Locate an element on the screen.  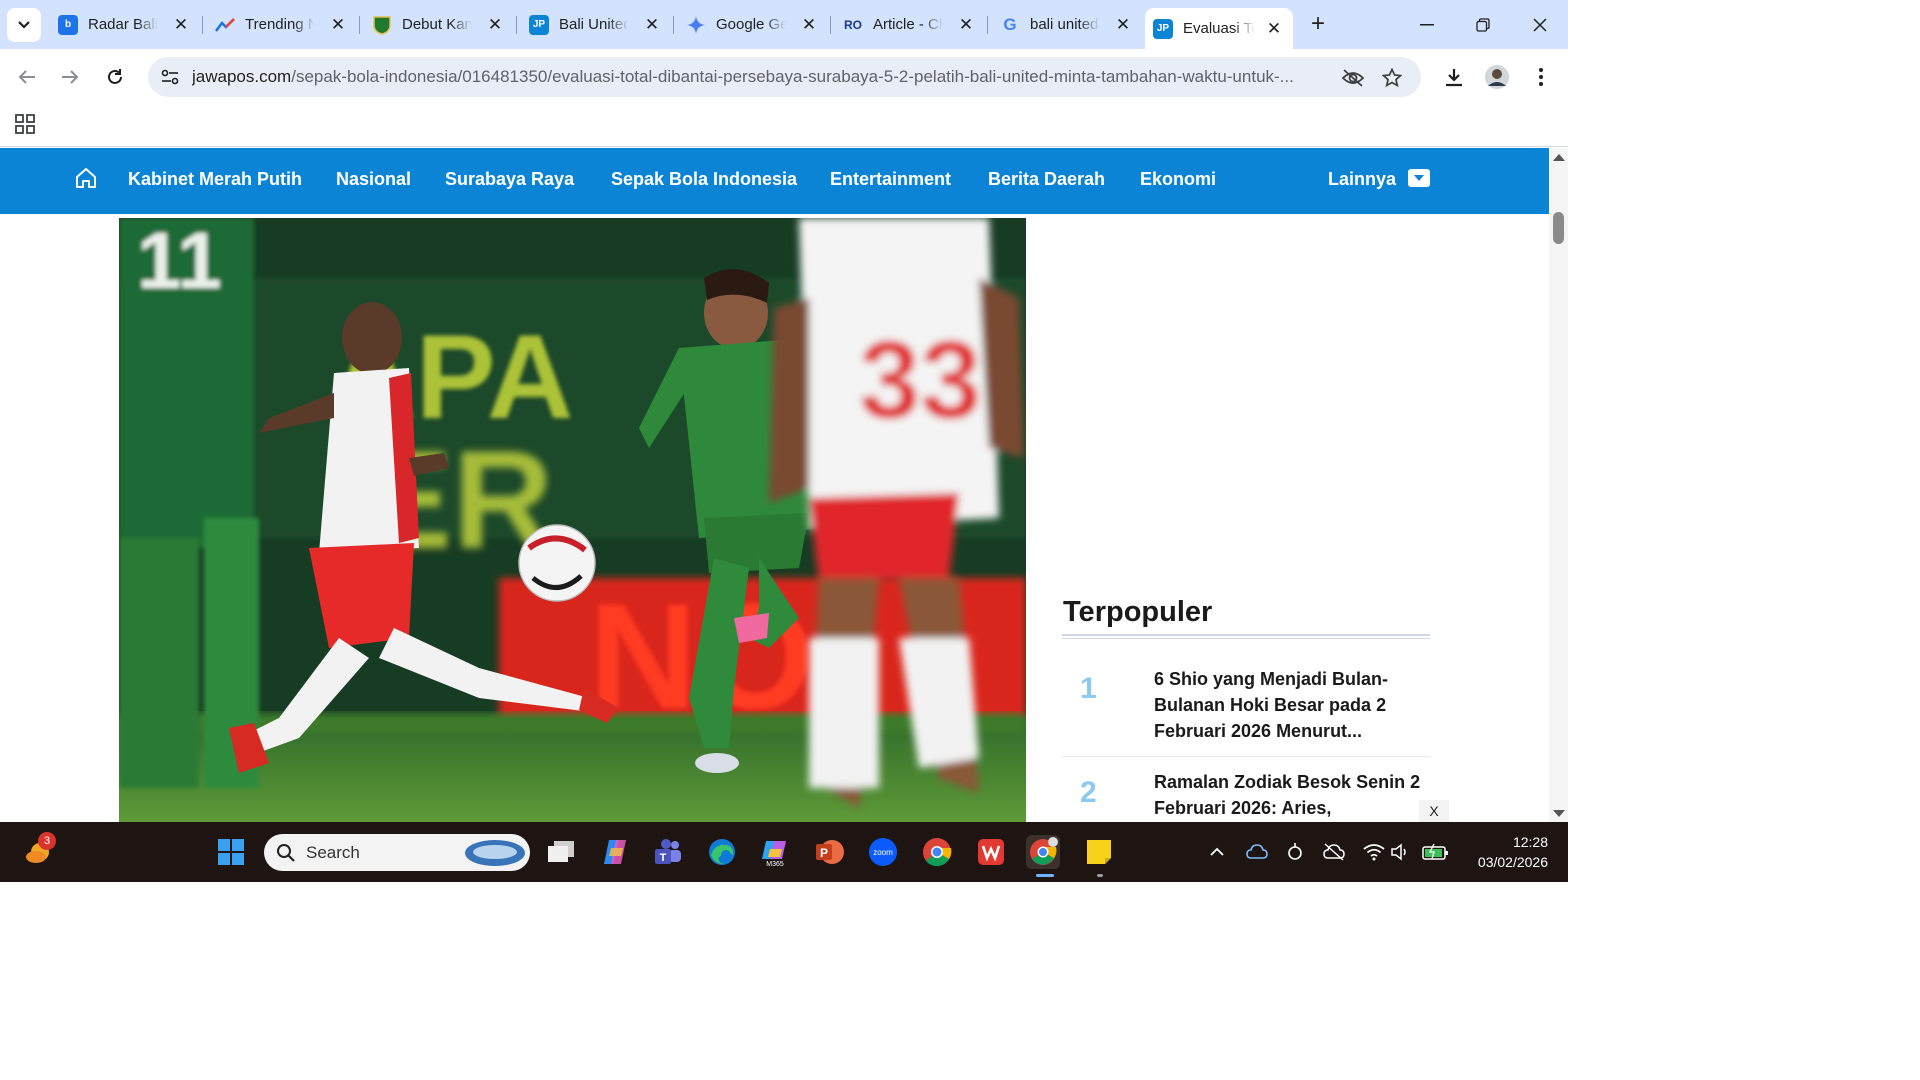
tab-article: RO Article - Chat ✕ is located at coordinates (910, 24).